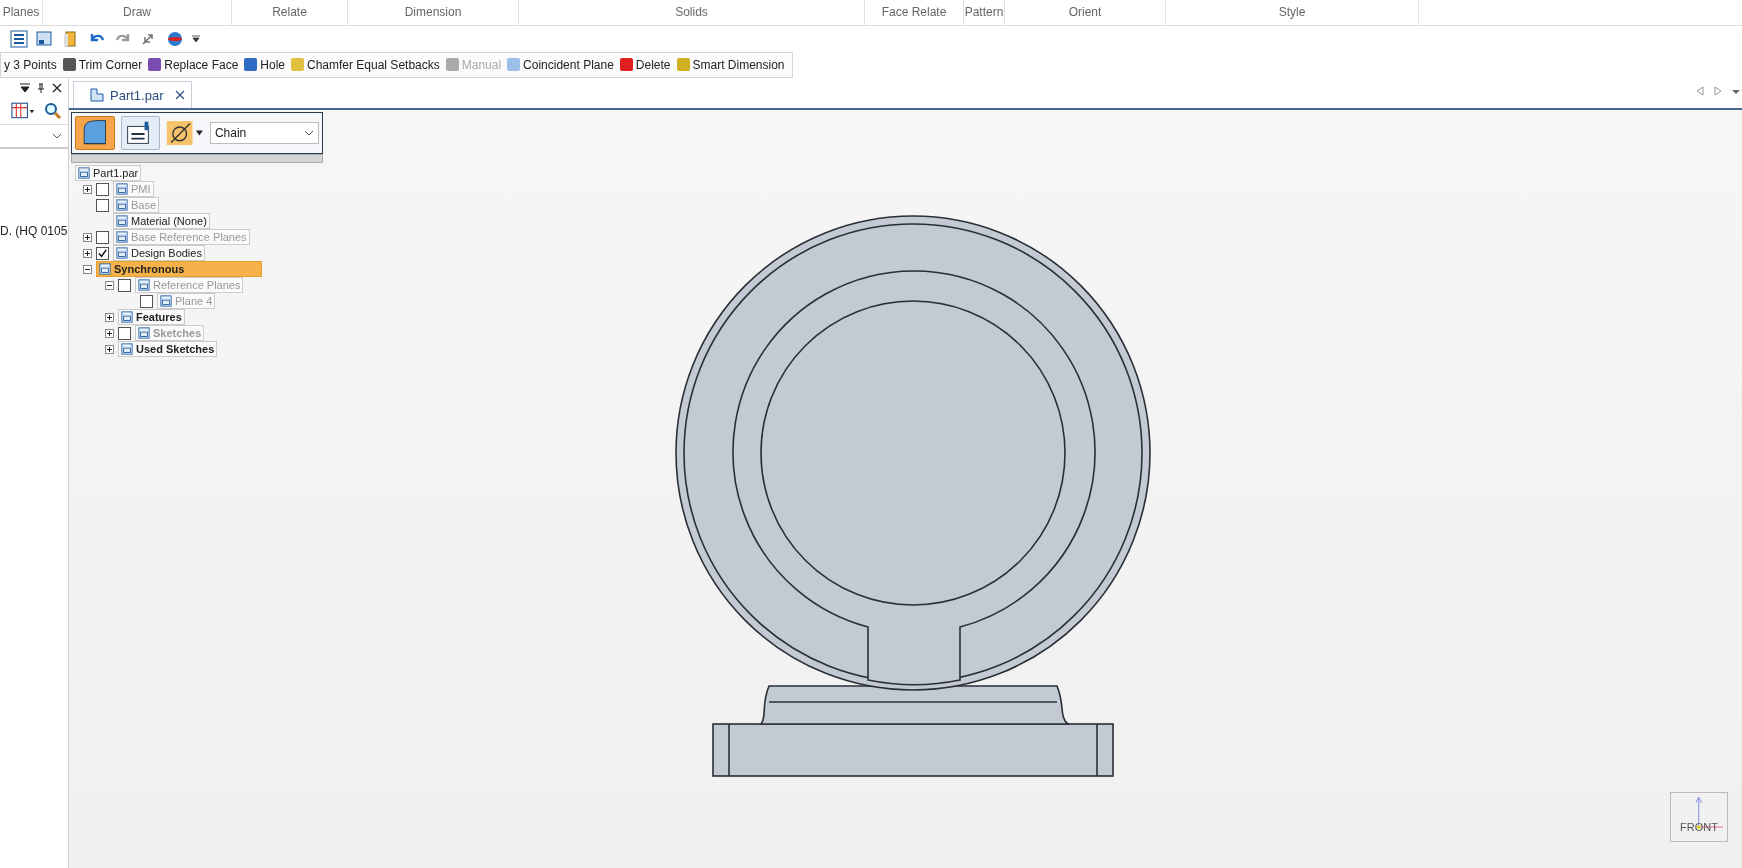  Describe the element at coordinates (53, 111) in the screenshot. I see `search-icon` at that location.